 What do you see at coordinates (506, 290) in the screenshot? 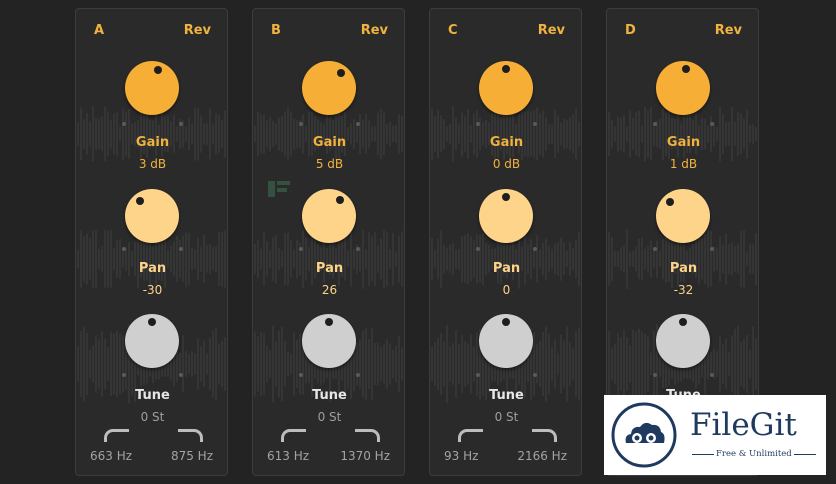
I see `pan-value: 0` at bounding box center [506, 290].